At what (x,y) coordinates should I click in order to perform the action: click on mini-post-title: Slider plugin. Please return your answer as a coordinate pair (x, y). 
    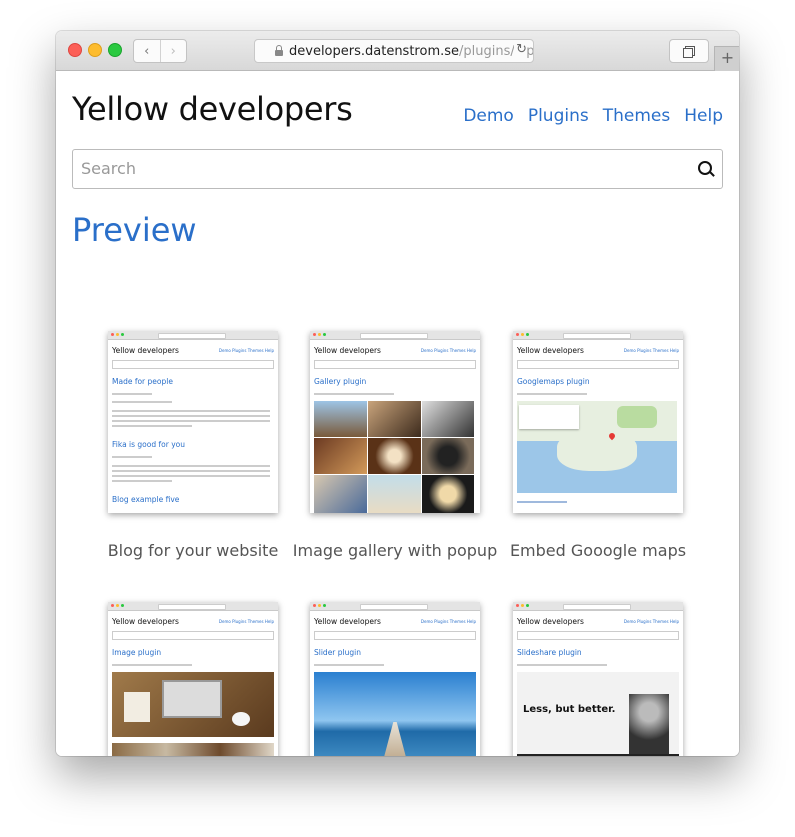
    Looking at the image, I should click on (337, 652).